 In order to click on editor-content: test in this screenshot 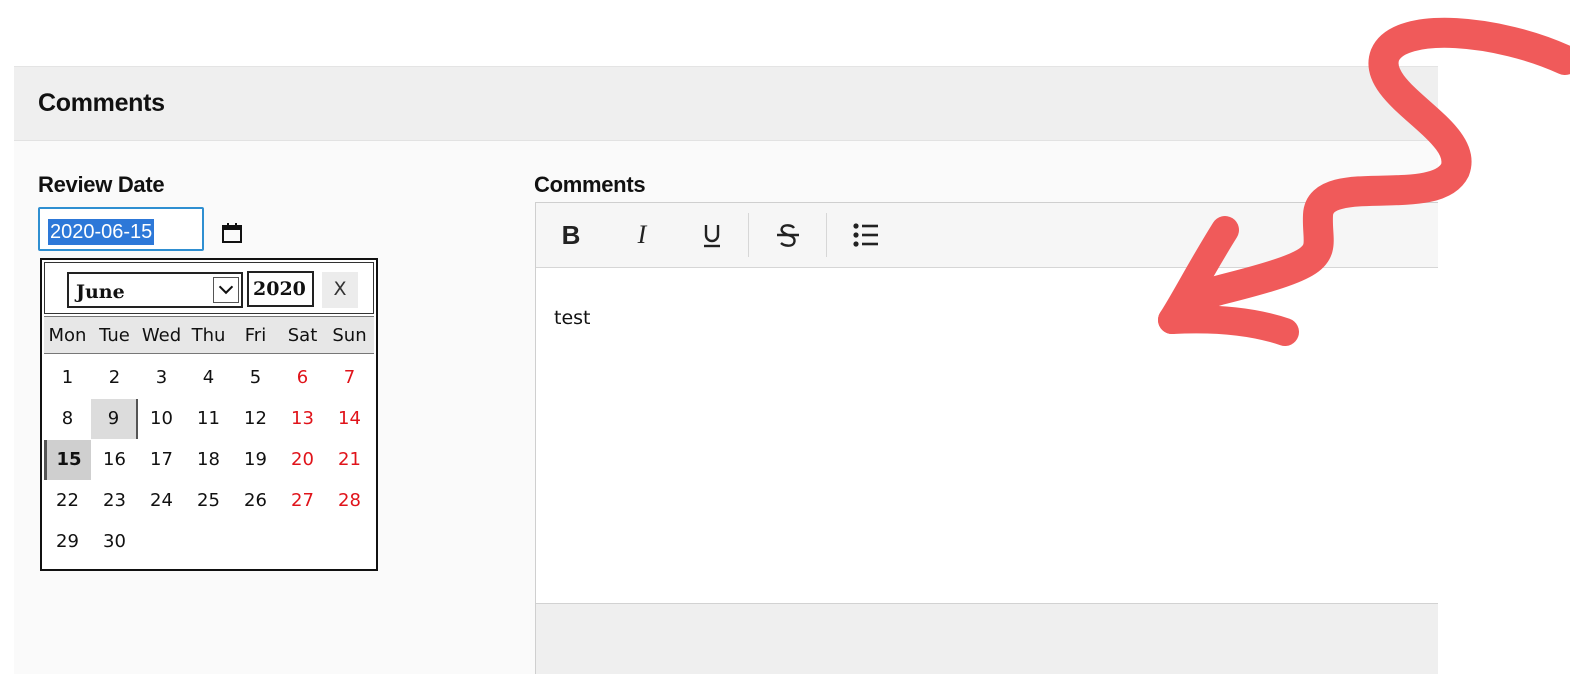, I will do `click(572, 318)`.